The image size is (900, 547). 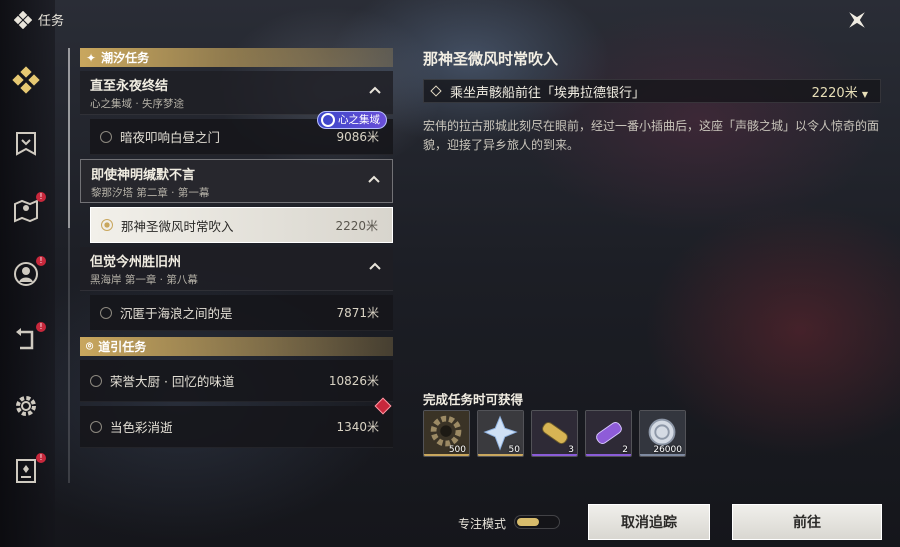 I want to click on group-subtitle: 黑海岸 第一章 · 第八幕, so click(x=144, y=280).